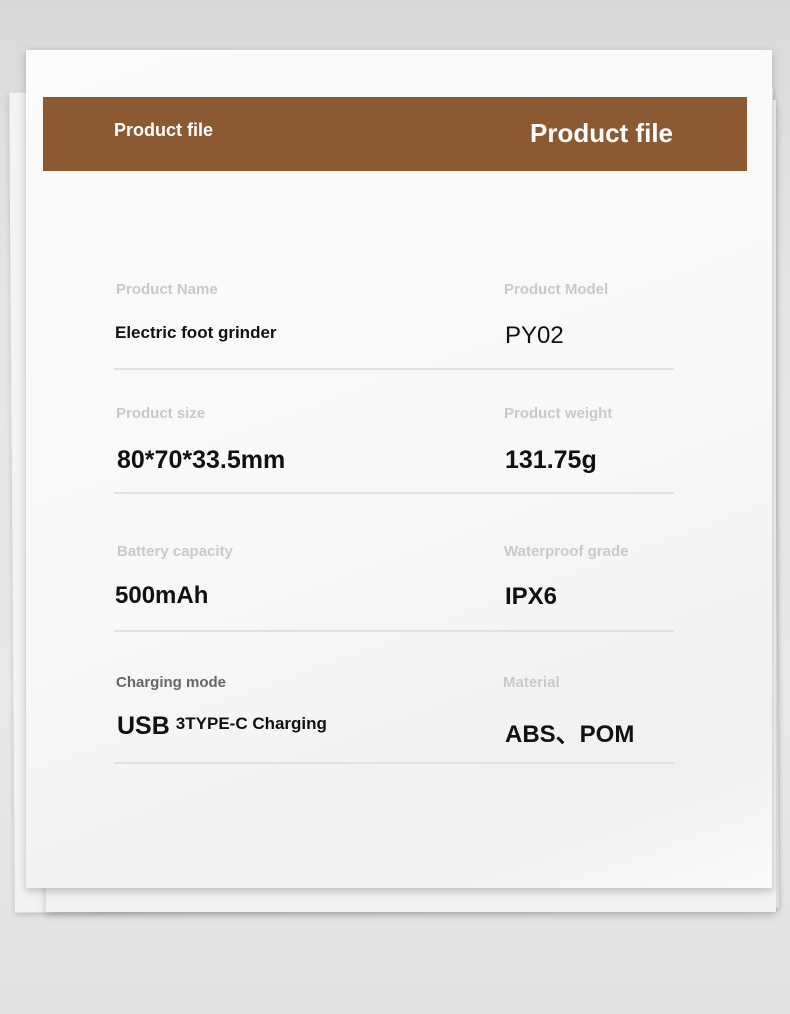  Describe the element at coordinates (556, 289) in the screenshot. I see `spec-label-product-model: Product Model` at that location.